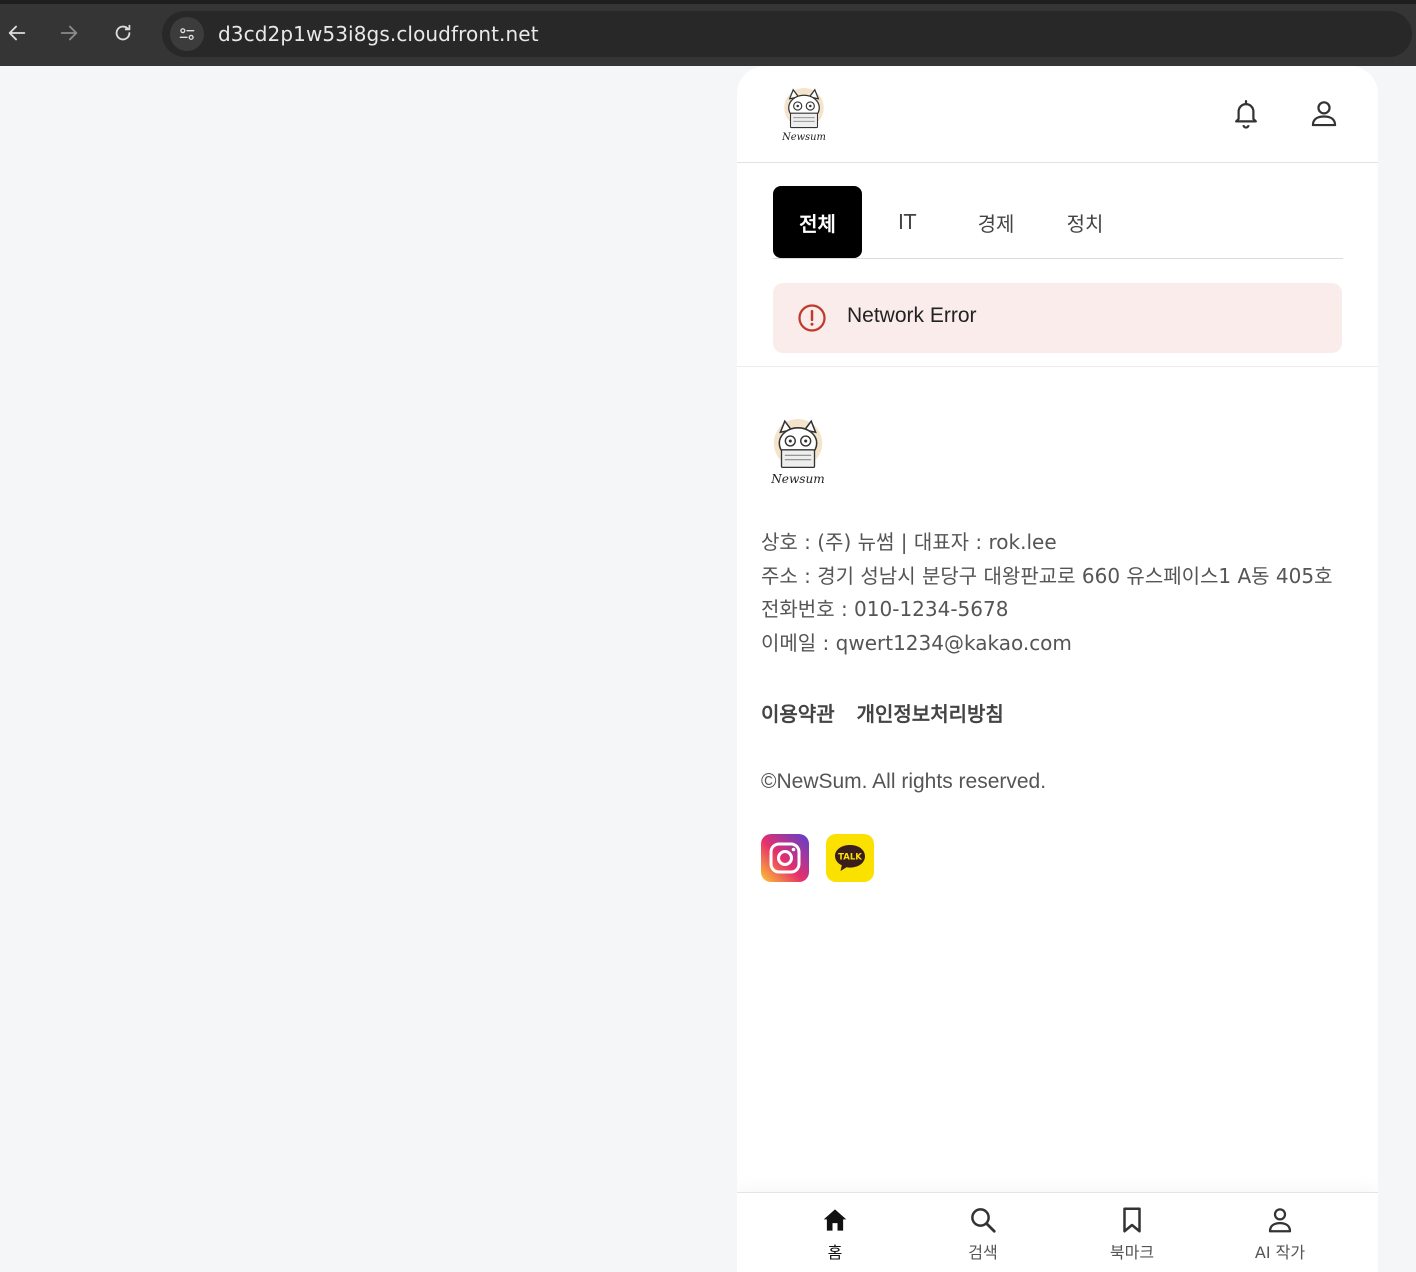 This screenshot has height=1272, width=1416. Describe the element at coordinates (983, 1252) in the screenshot. I see `nav-search-label: 검색` at that location.